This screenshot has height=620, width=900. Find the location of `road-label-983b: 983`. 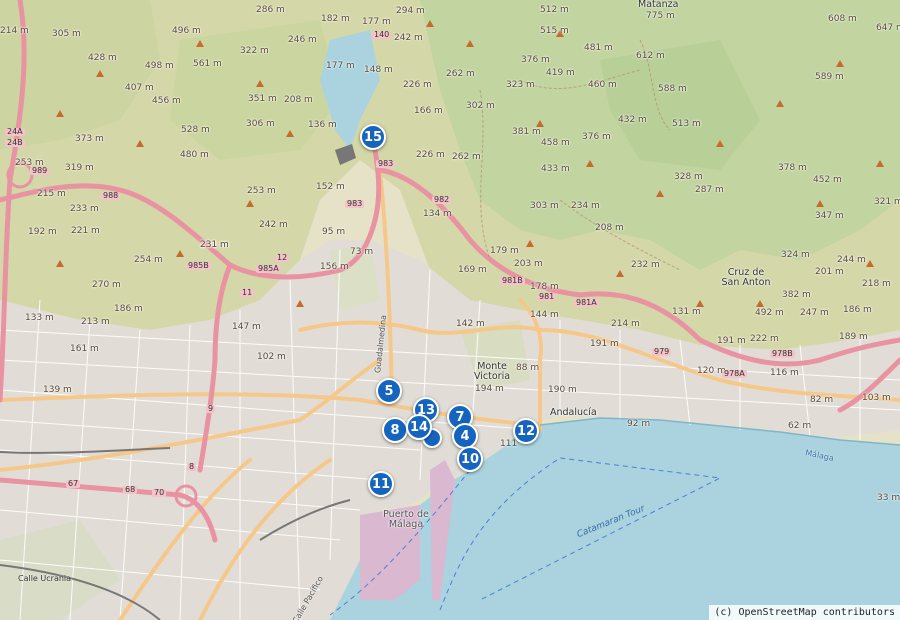

road-label-983b: 983 is located at coordinates (355, 203).